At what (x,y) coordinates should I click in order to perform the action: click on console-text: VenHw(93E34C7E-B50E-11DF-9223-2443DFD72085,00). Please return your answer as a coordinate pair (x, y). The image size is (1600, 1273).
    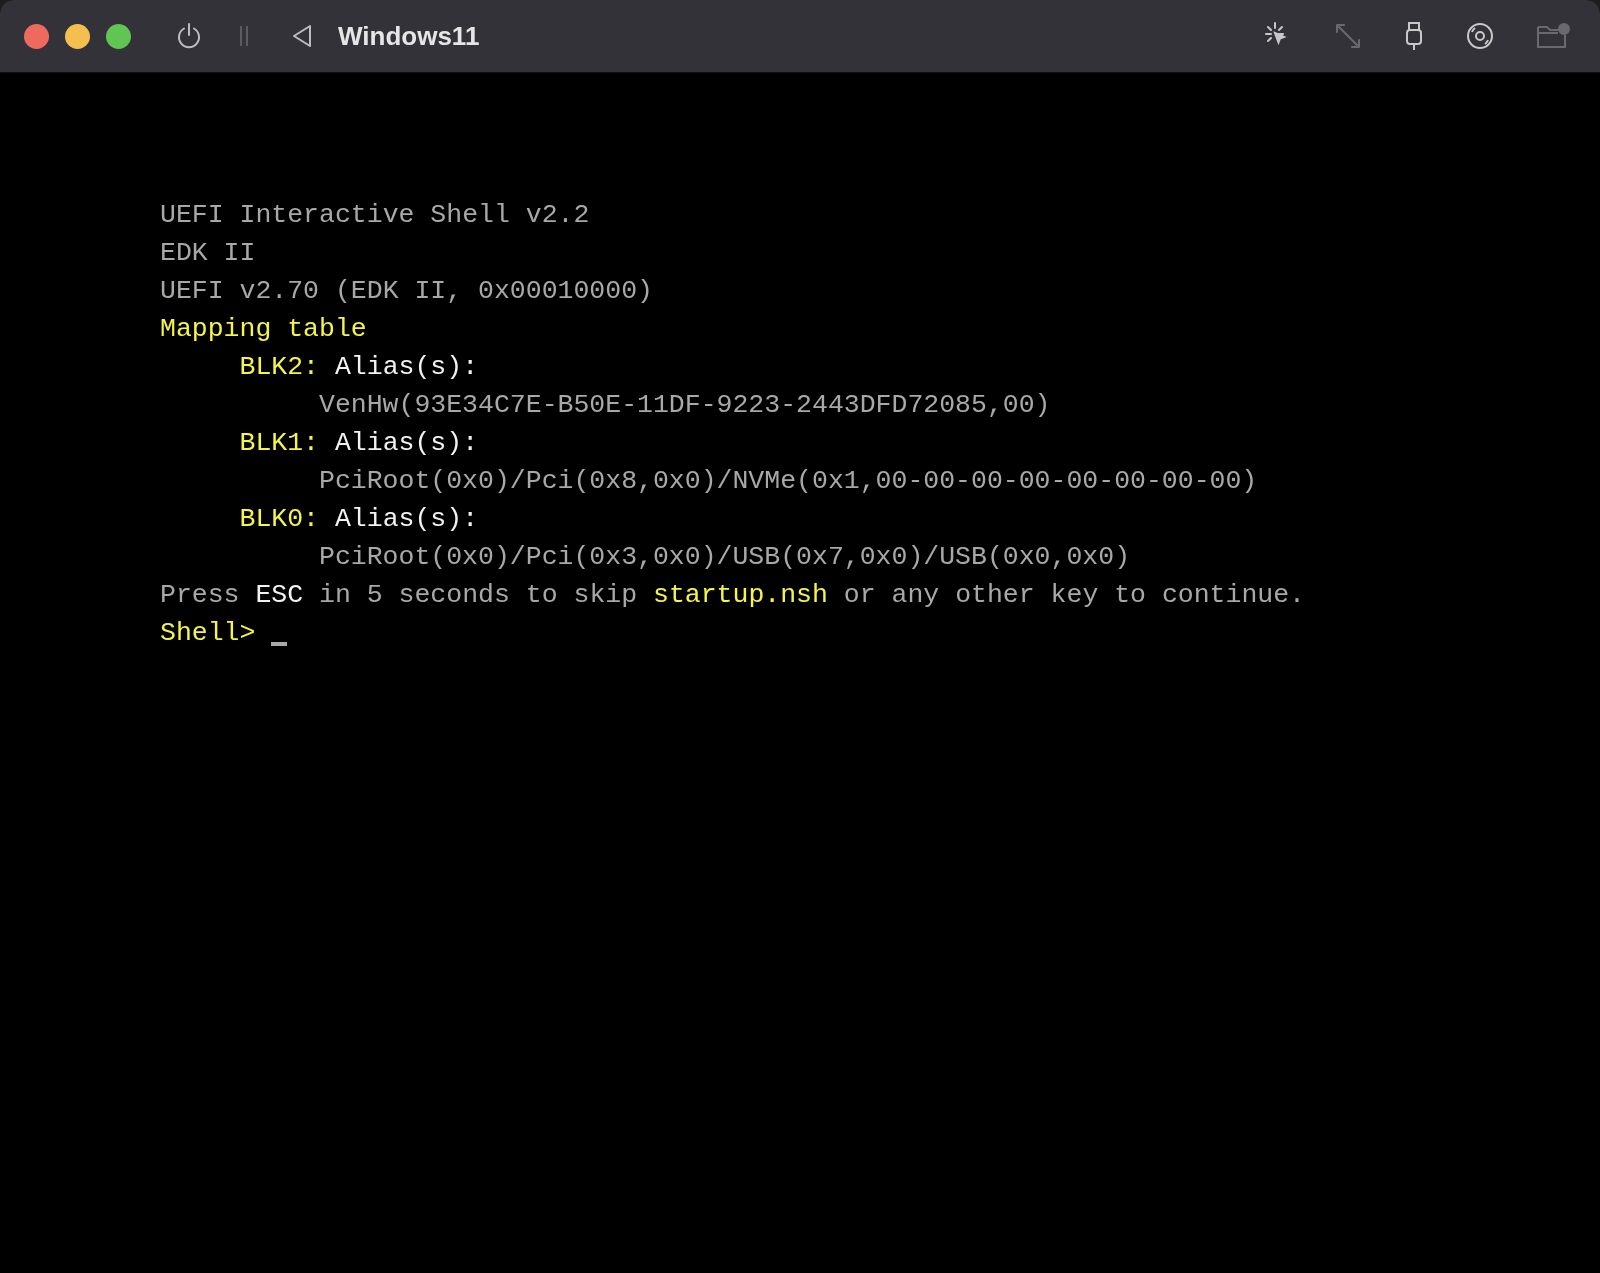
    Looking at the image, I should click on (685, 405).